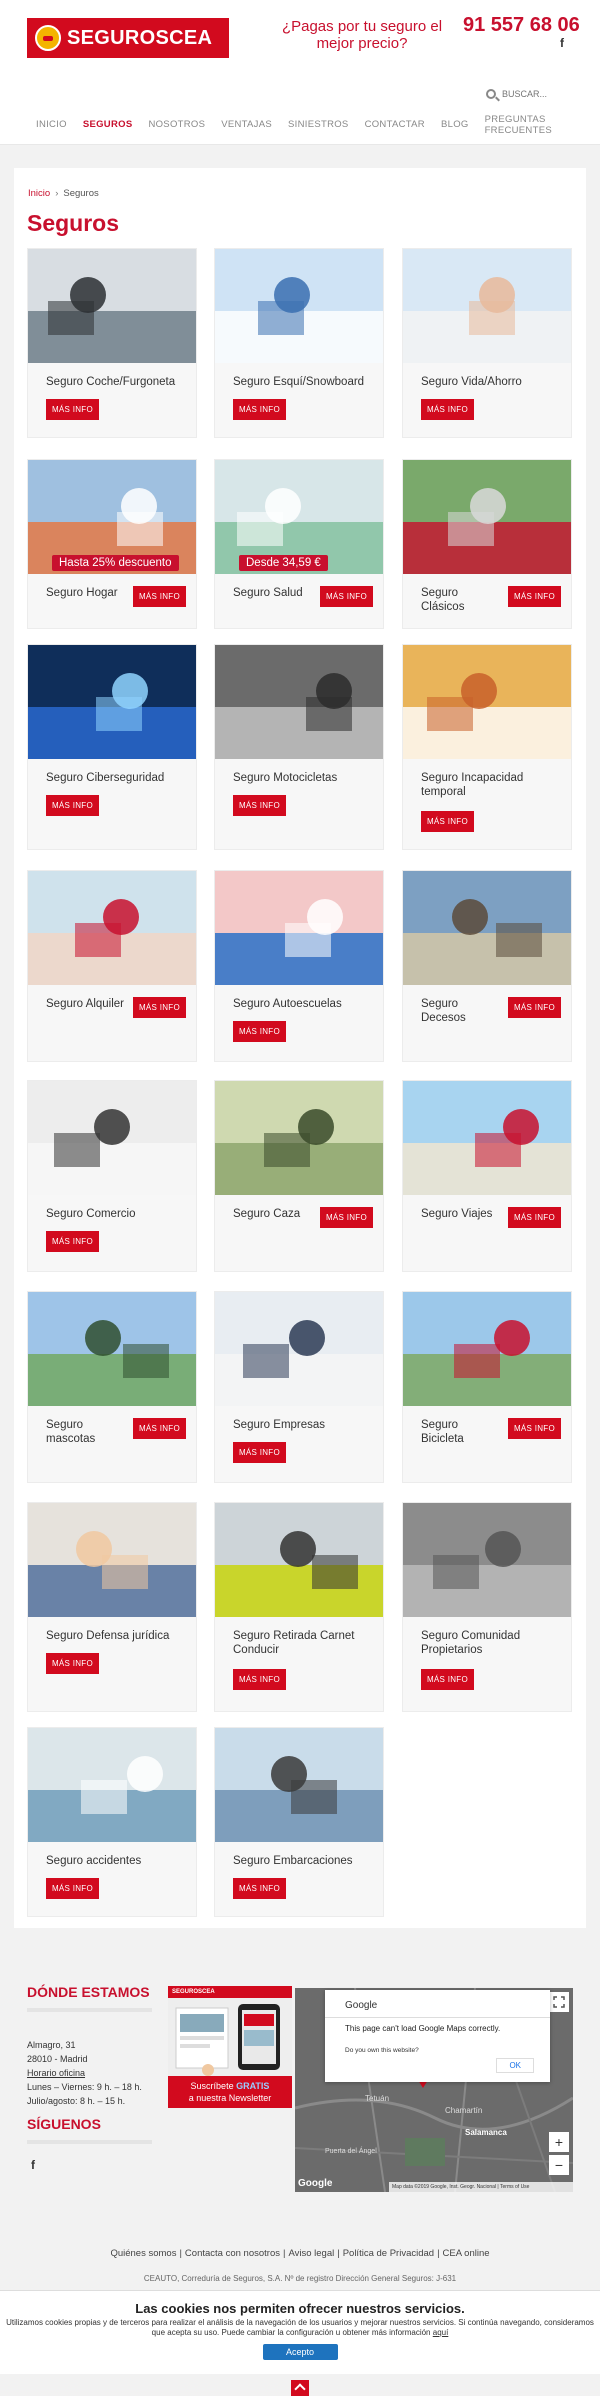 This screenshot has height=2396, width=600. I want to click on newsletter-cta: Suscríbete GRATIS a nuestra Newsletter, so click(230, 2092).